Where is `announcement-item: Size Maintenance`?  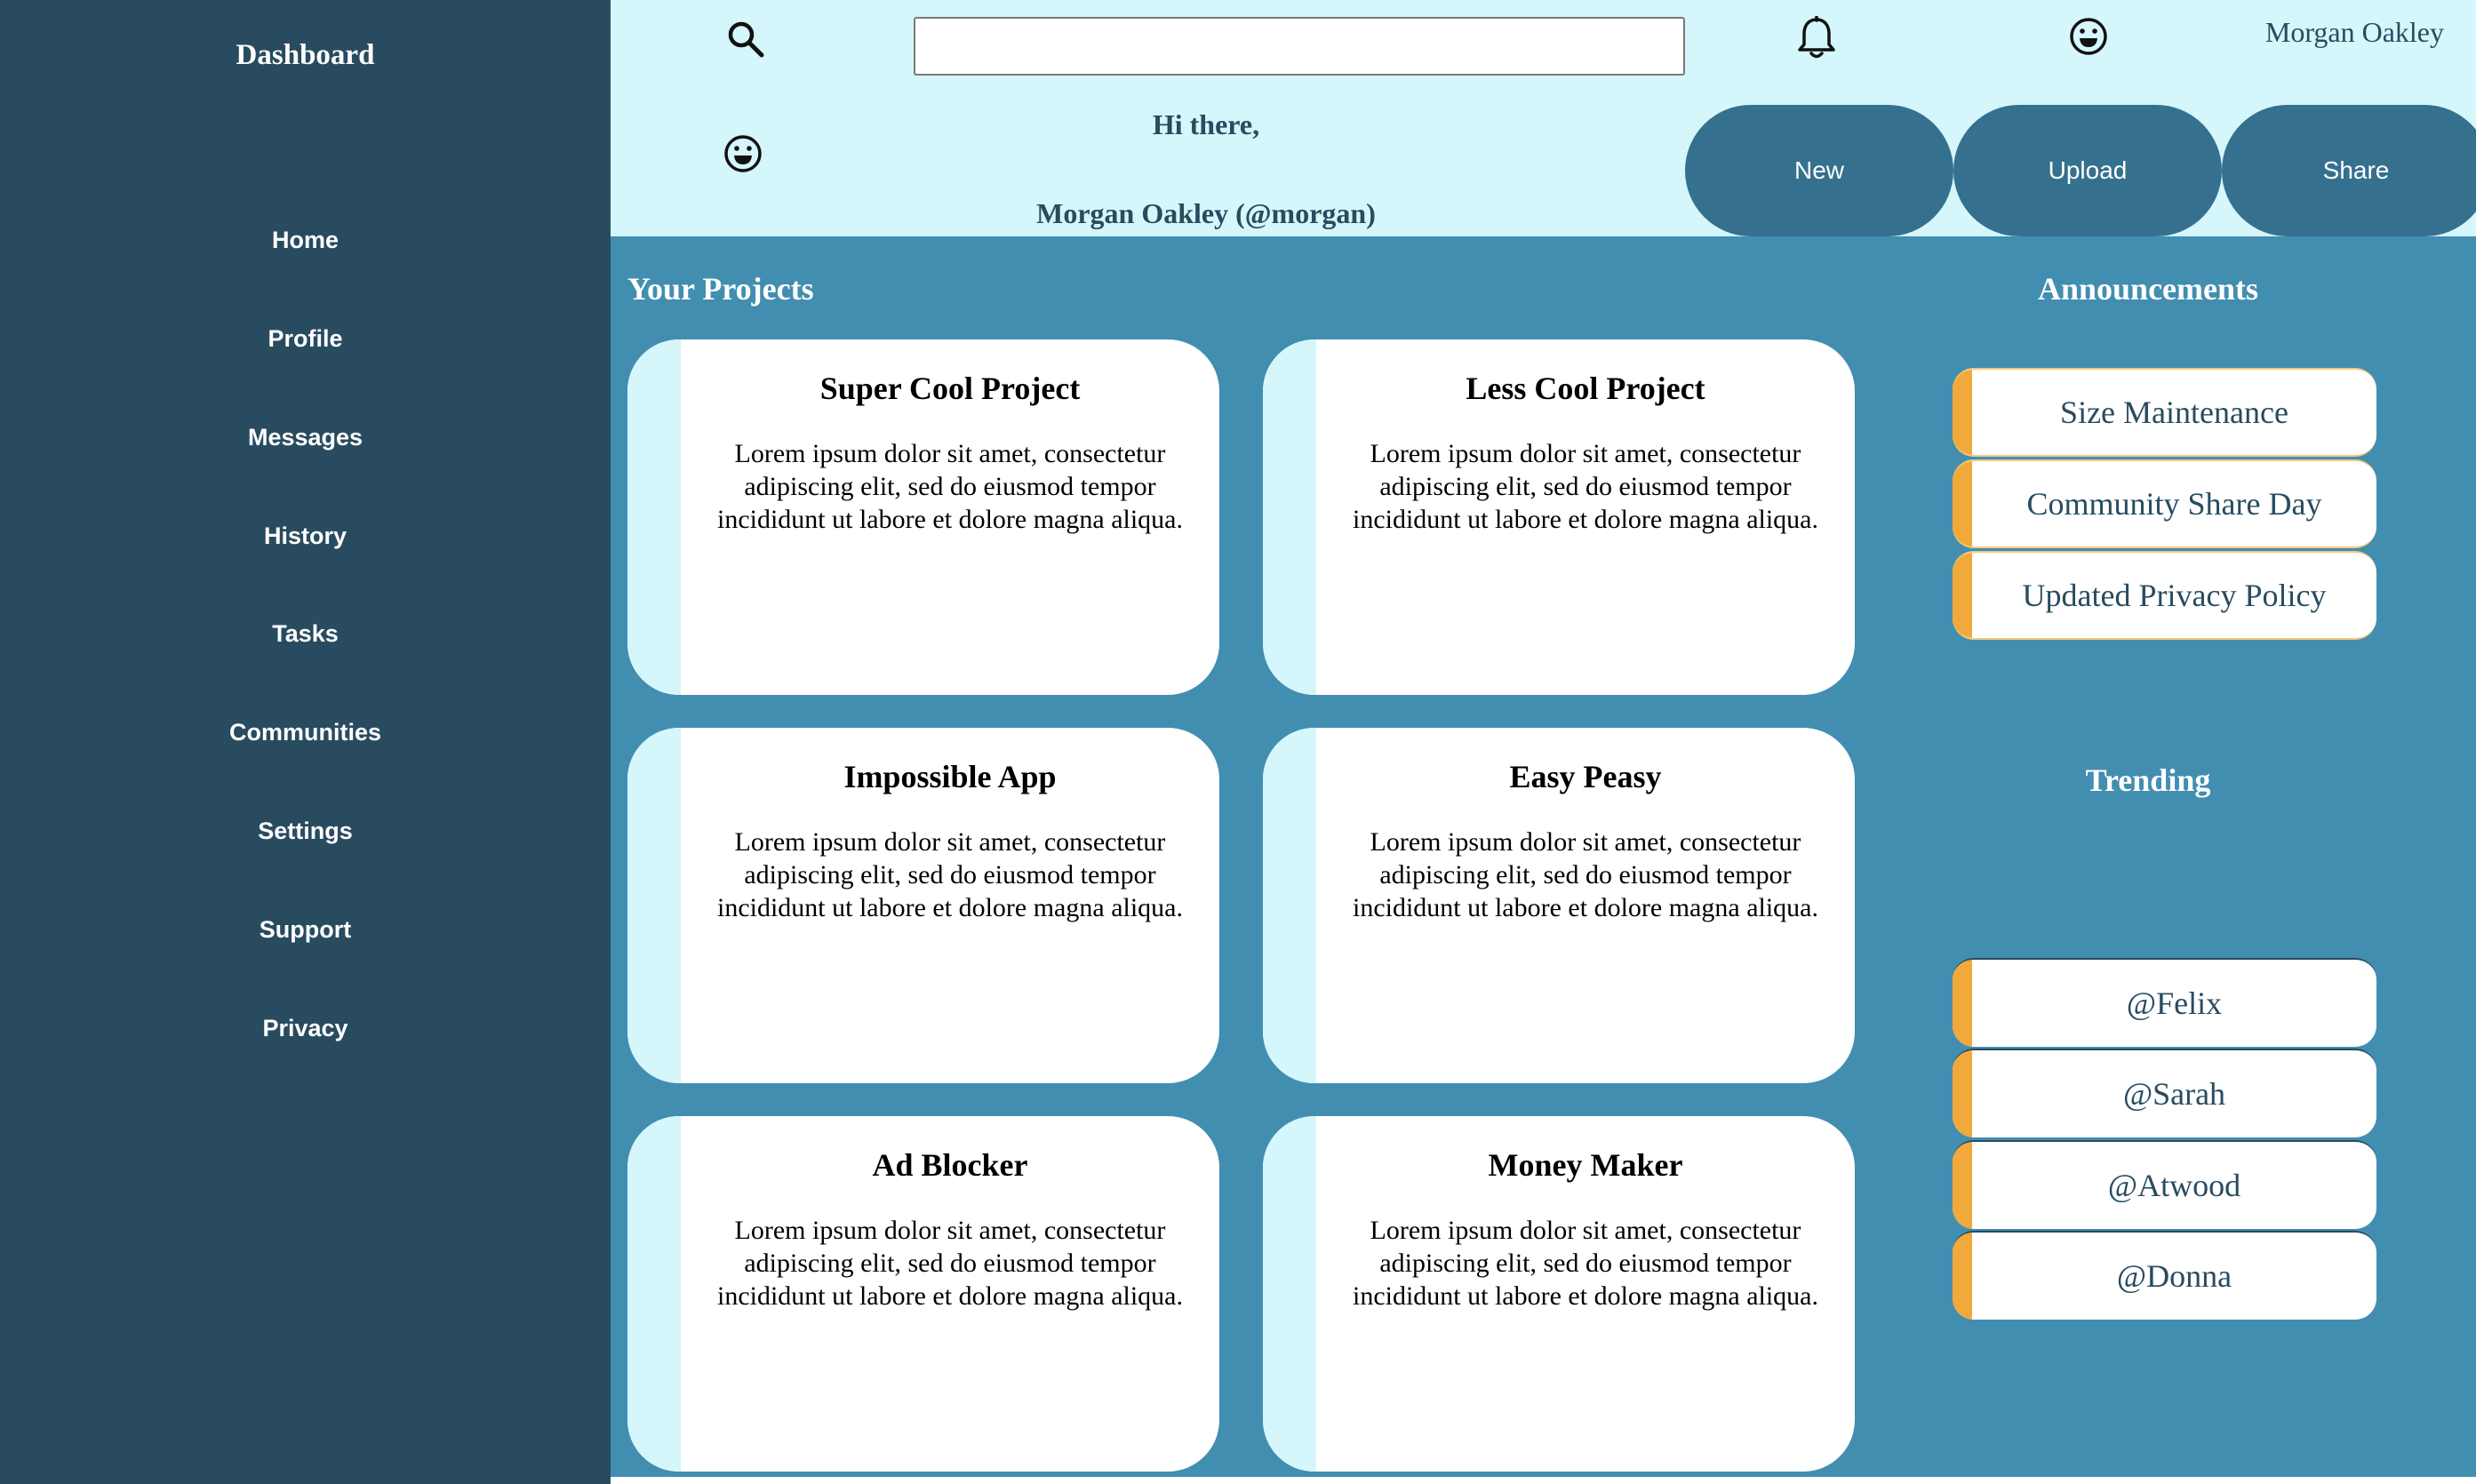
announcement-item: Size Maintenance is located at coordinates (2164, 413).